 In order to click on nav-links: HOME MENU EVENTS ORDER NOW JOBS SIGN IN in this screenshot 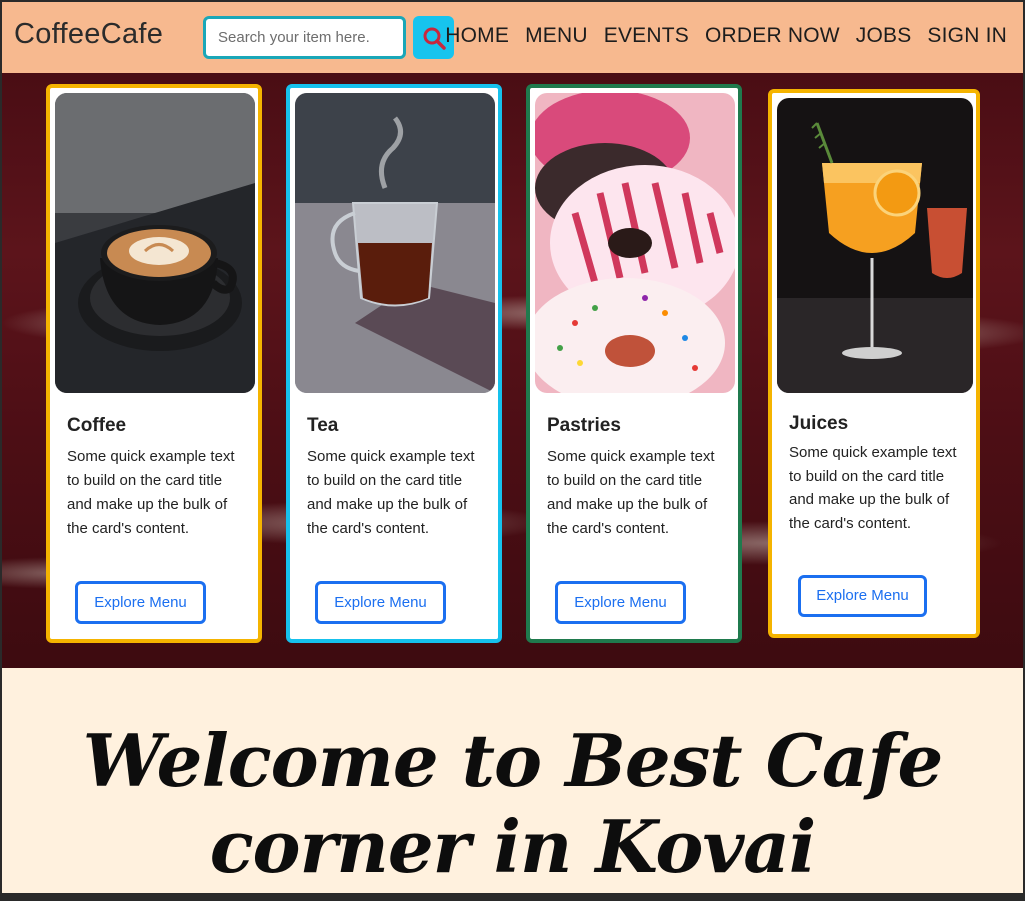, I will do `click(726, 36)`.